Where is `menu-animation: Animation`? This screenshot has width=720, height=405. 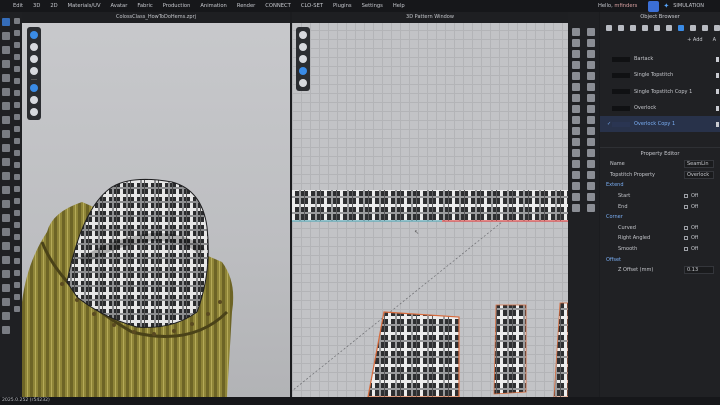 menu-animation: Animation is located at coordinates (213, 6).